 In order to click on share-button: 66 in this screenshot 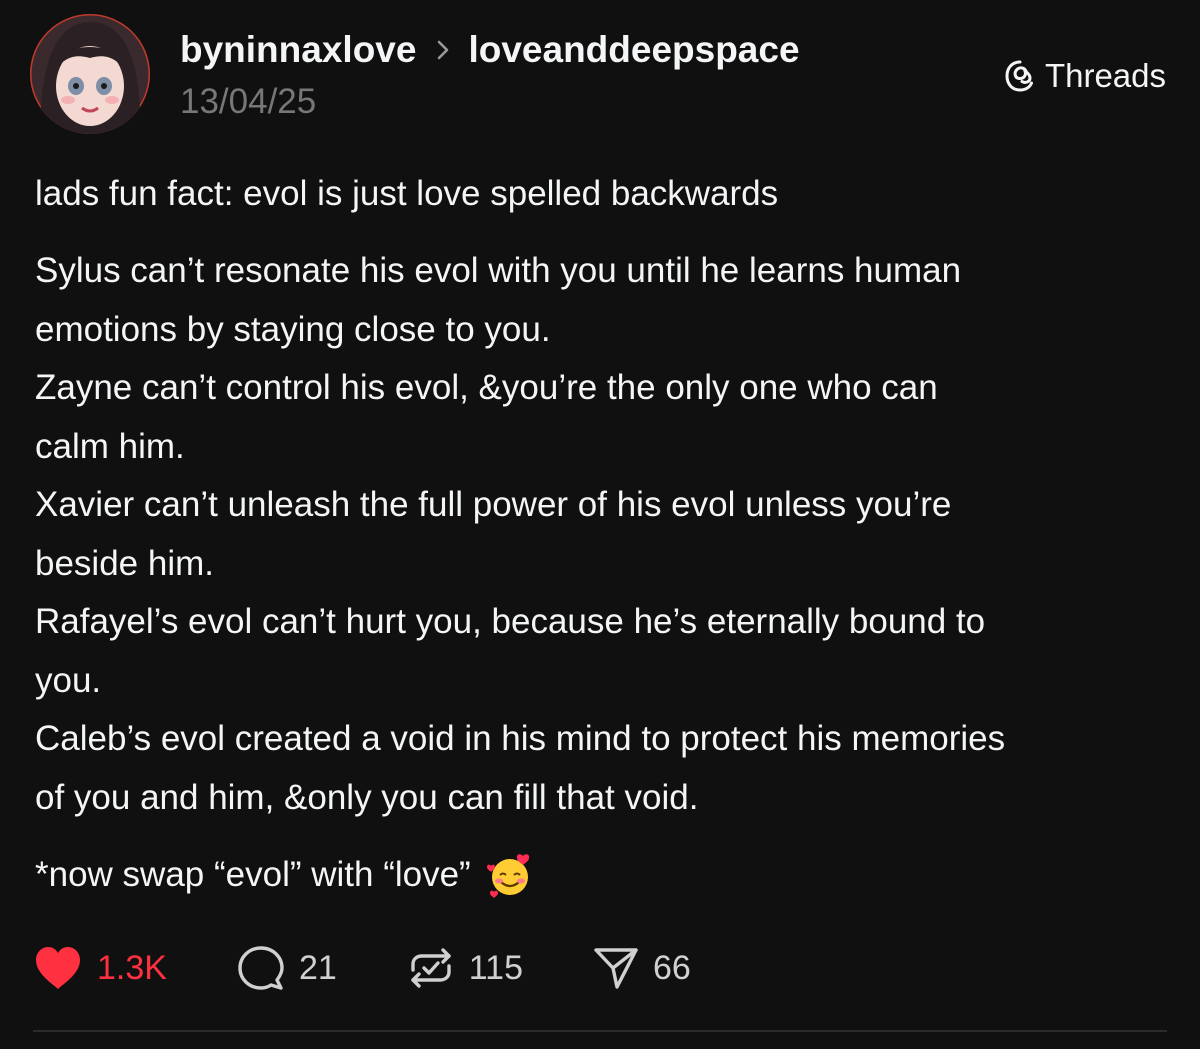, I will do `click(642, 968)`.